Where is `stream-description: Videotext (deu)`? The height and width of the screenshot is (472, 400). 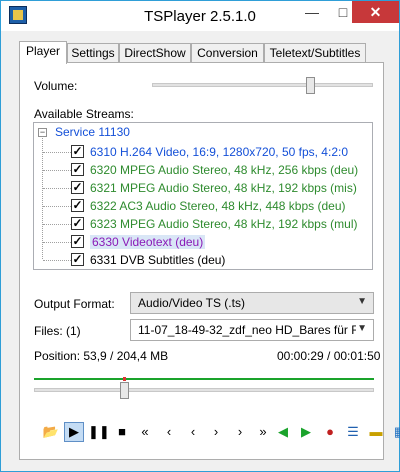
stream-description: Videotext (deu) is located at coordinates (163, 242).